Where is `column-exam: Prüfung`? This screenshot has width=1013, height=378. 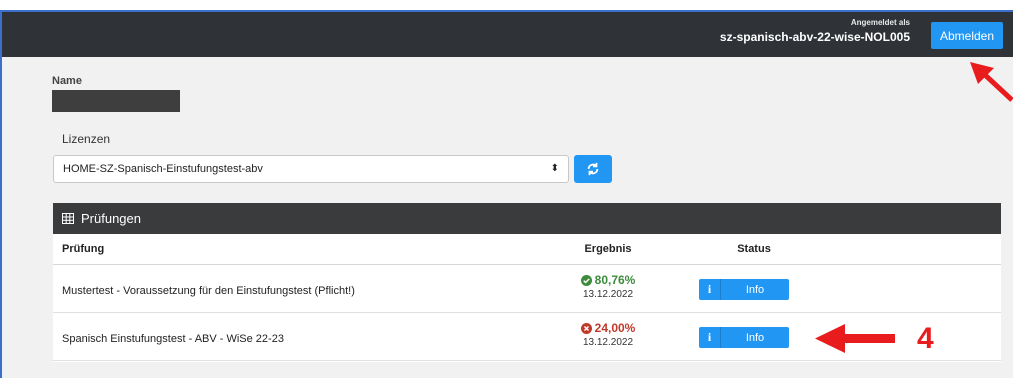
column-exam: Prüfung is located at coordinates (83, 249).